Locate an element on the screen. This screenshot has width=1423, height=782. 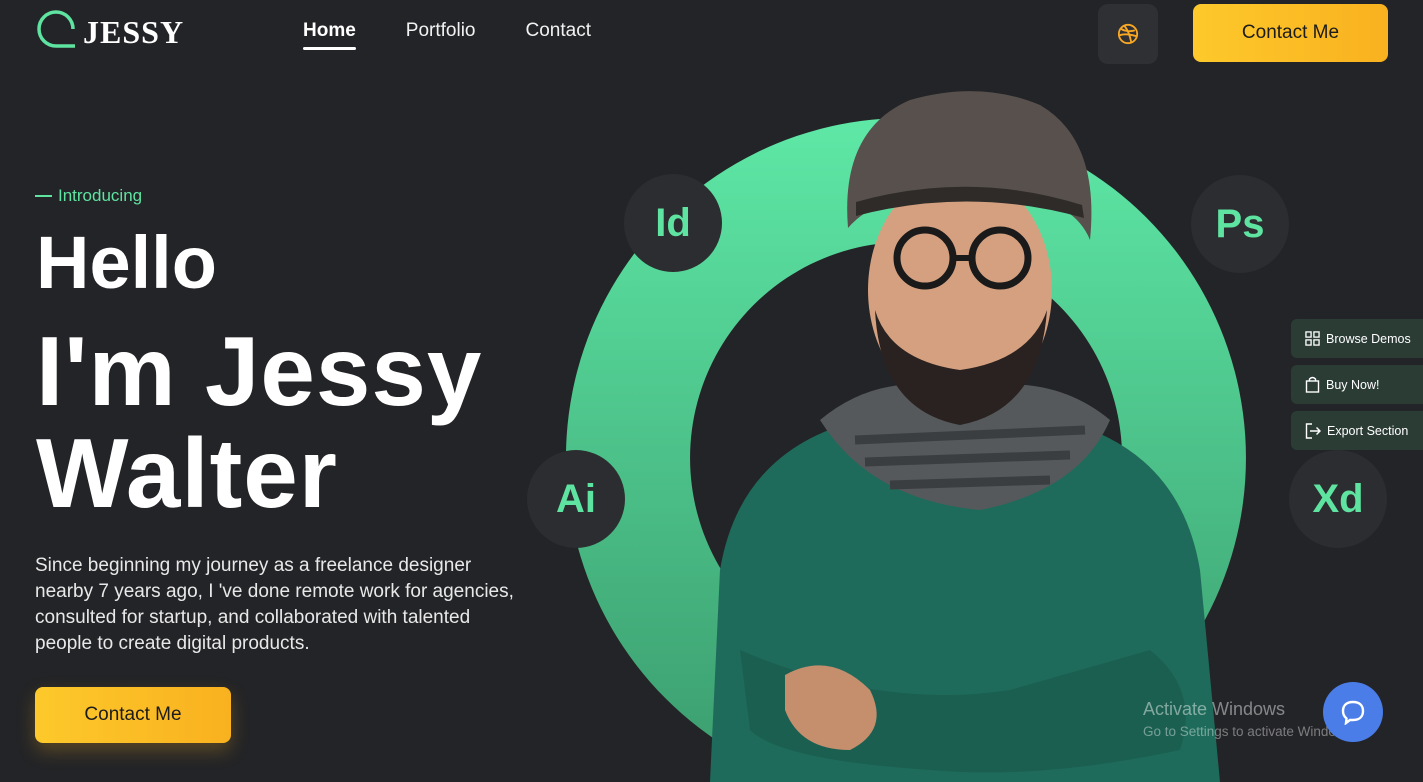
hero-contact-button: Contact Me is located at coordinates (133, 715).